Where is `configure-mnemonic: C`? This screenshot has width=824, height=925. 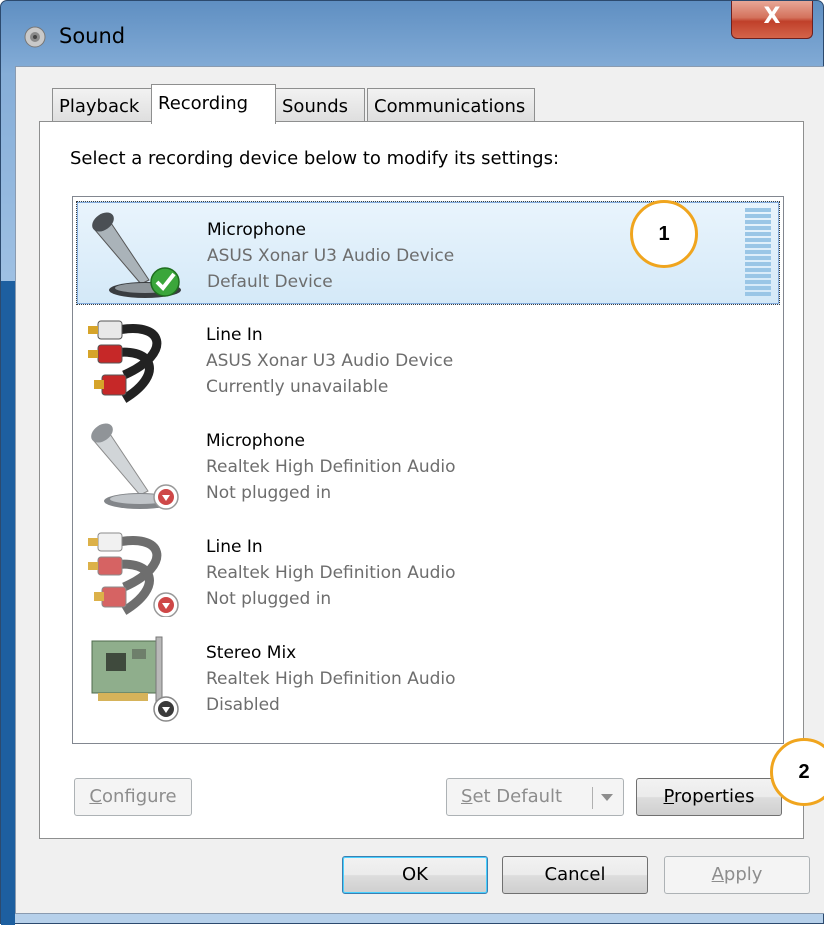 configure-mnemonic: C is located at coordinates (95, 796).